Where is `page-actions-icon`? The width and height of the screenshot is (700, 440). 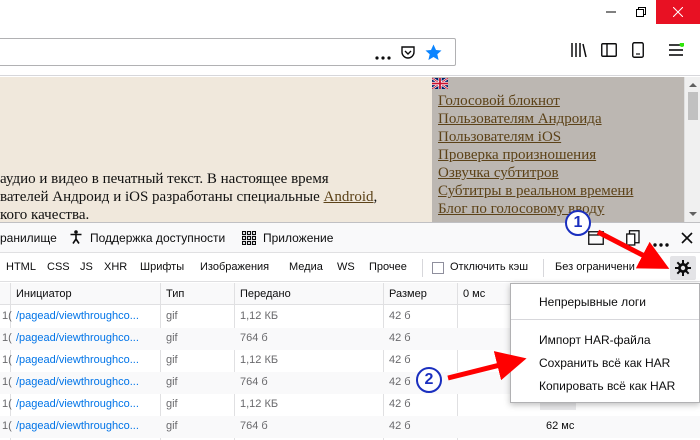 page-actions-icon is located at coordinates (383, 56).